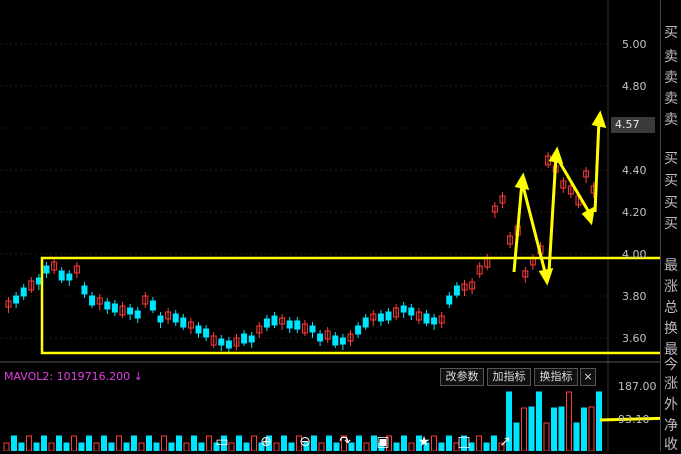 The width and height of the screenshot is (681, 454). Describe the element at coordinates (222, 442) in the screenshot. I see `rect-icon: ▭` at that location.